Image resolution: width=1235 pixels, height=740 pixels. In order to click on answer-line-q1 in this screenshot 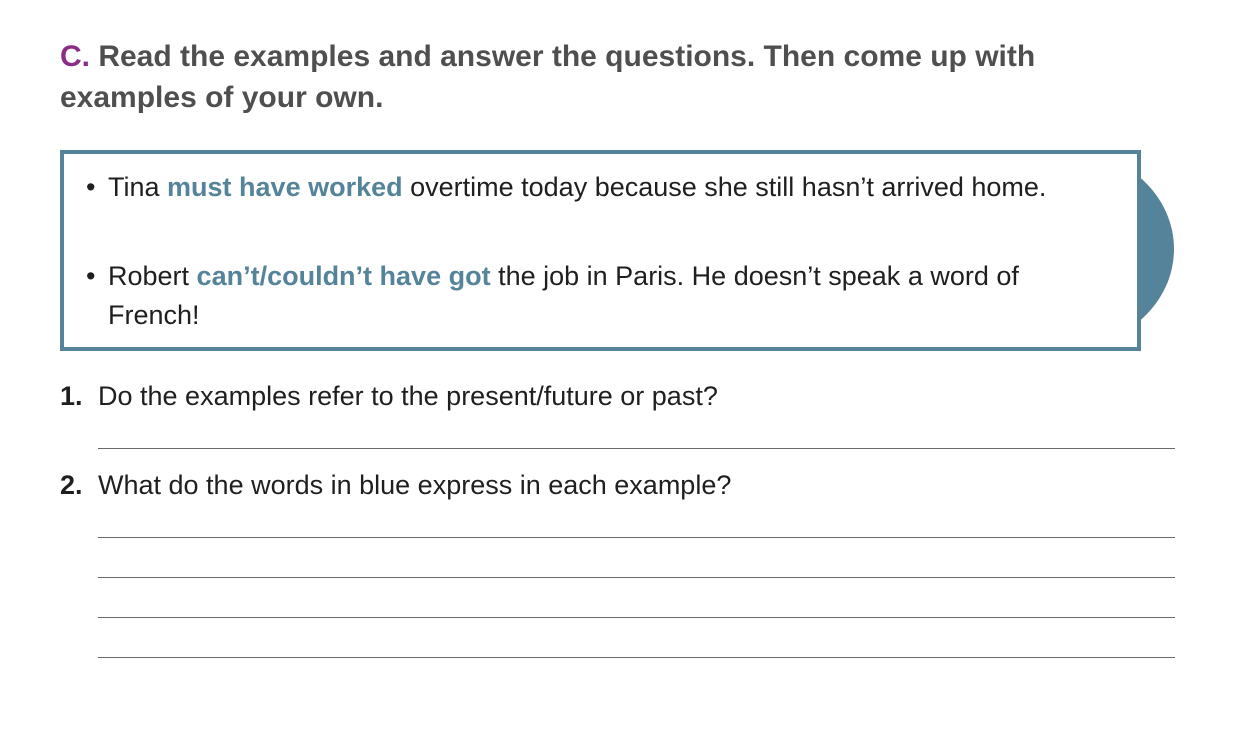, I will do `click(636, 448)`.